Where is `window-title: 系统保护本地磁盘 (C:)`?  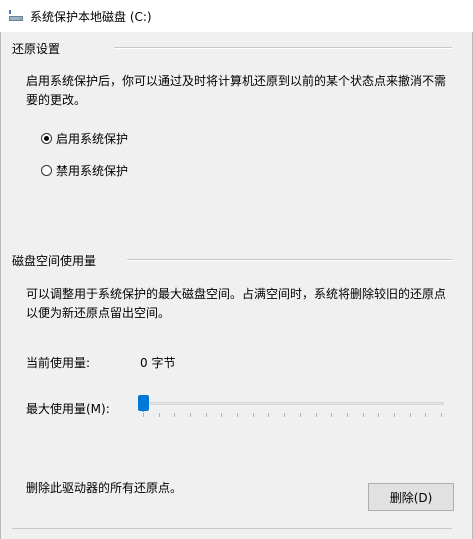 window-title: 系统保护本地磁盘 (C:) is located at coordinates (91, 17).